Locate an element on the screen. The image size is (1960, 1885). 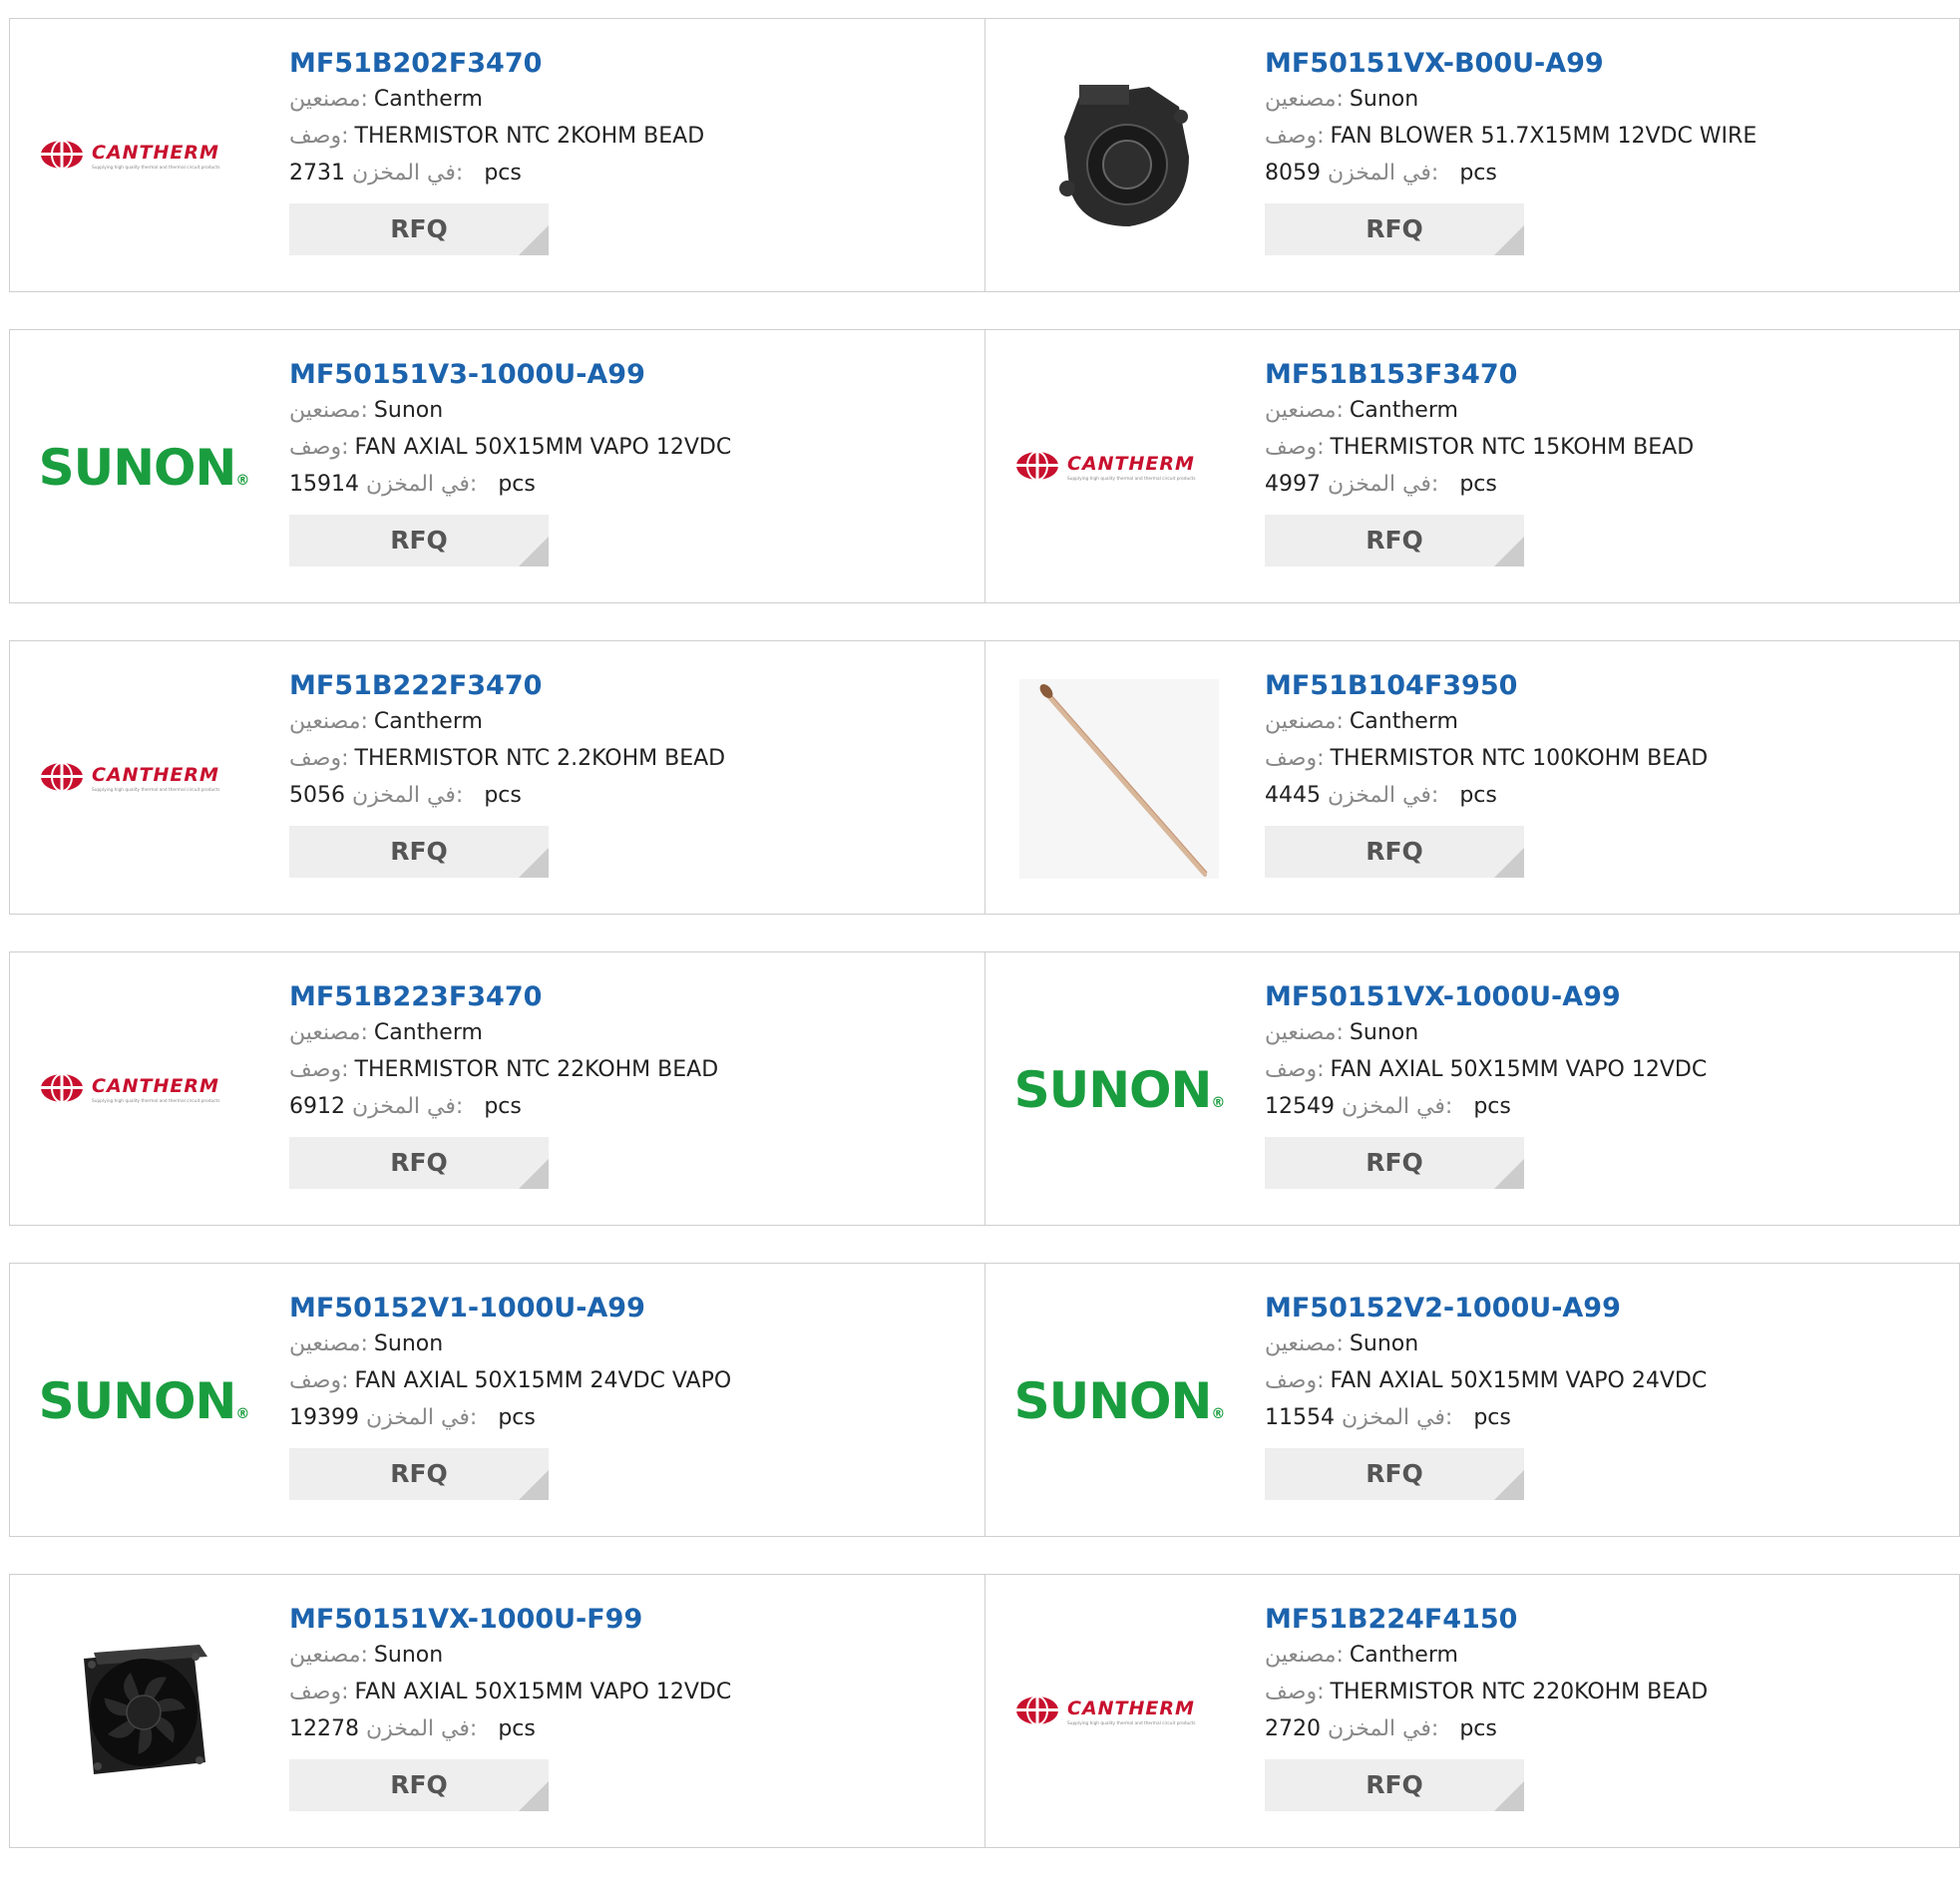
part-number-link: MF50152V2-1000U-A99 is located at coordinates (1604, 1310).